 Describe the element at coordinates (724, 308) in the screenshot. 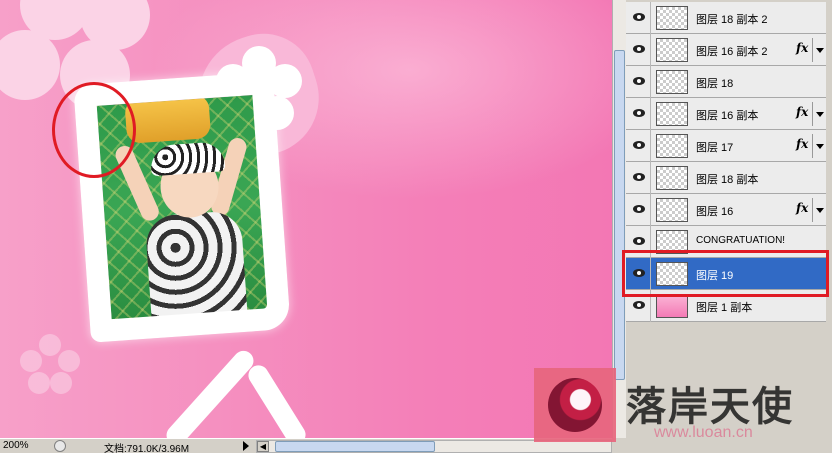

I see `layer-name: 图层 1 副本` at that location.